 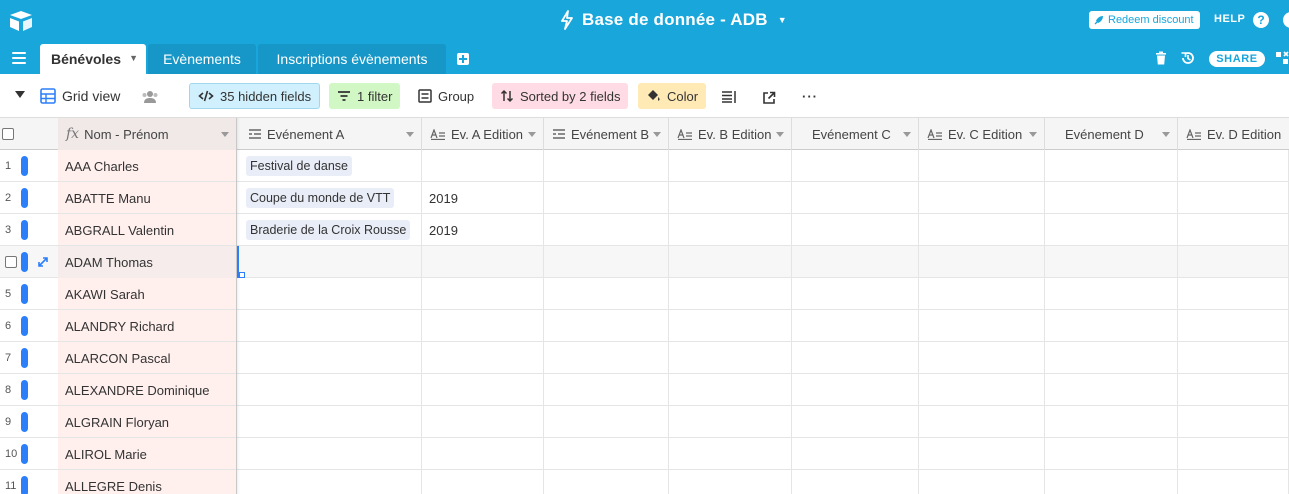 What do you see at coordinates (147, 422) in the screenshot?
I see `cell-nom-prenom: ALGRAIN Floryan` at bounding box center [147, 422].